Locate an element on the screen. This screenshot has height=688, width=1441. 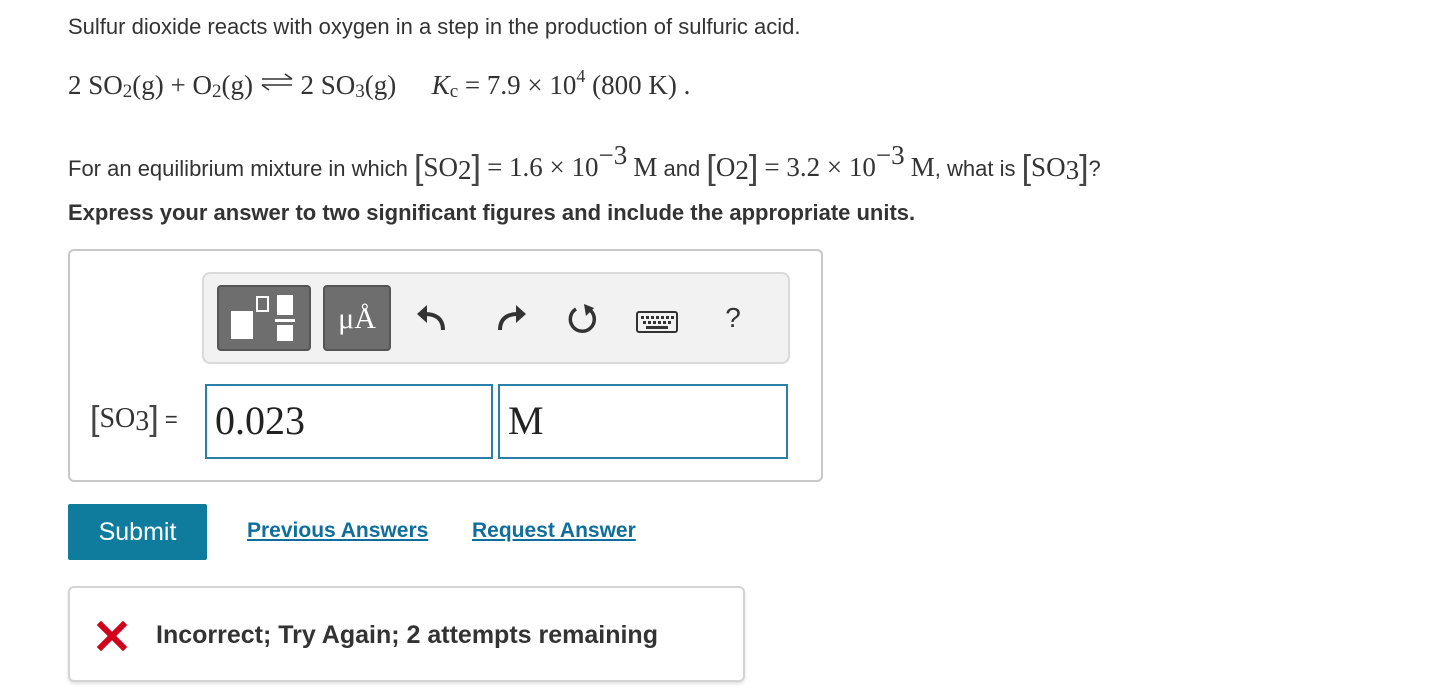
equals-sign: = is located at coordinates (171, 419).